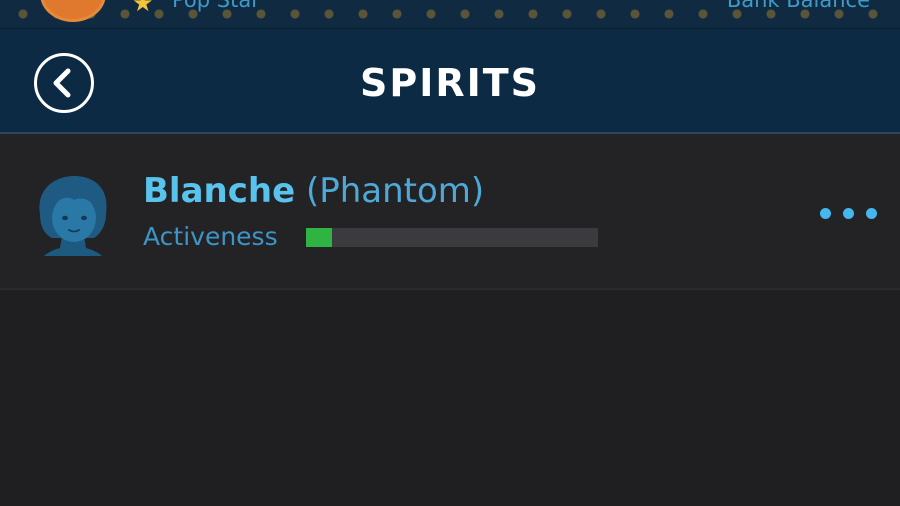 The image size is (900, 506). I want to click on star-icon: ★, so click(143, 8).